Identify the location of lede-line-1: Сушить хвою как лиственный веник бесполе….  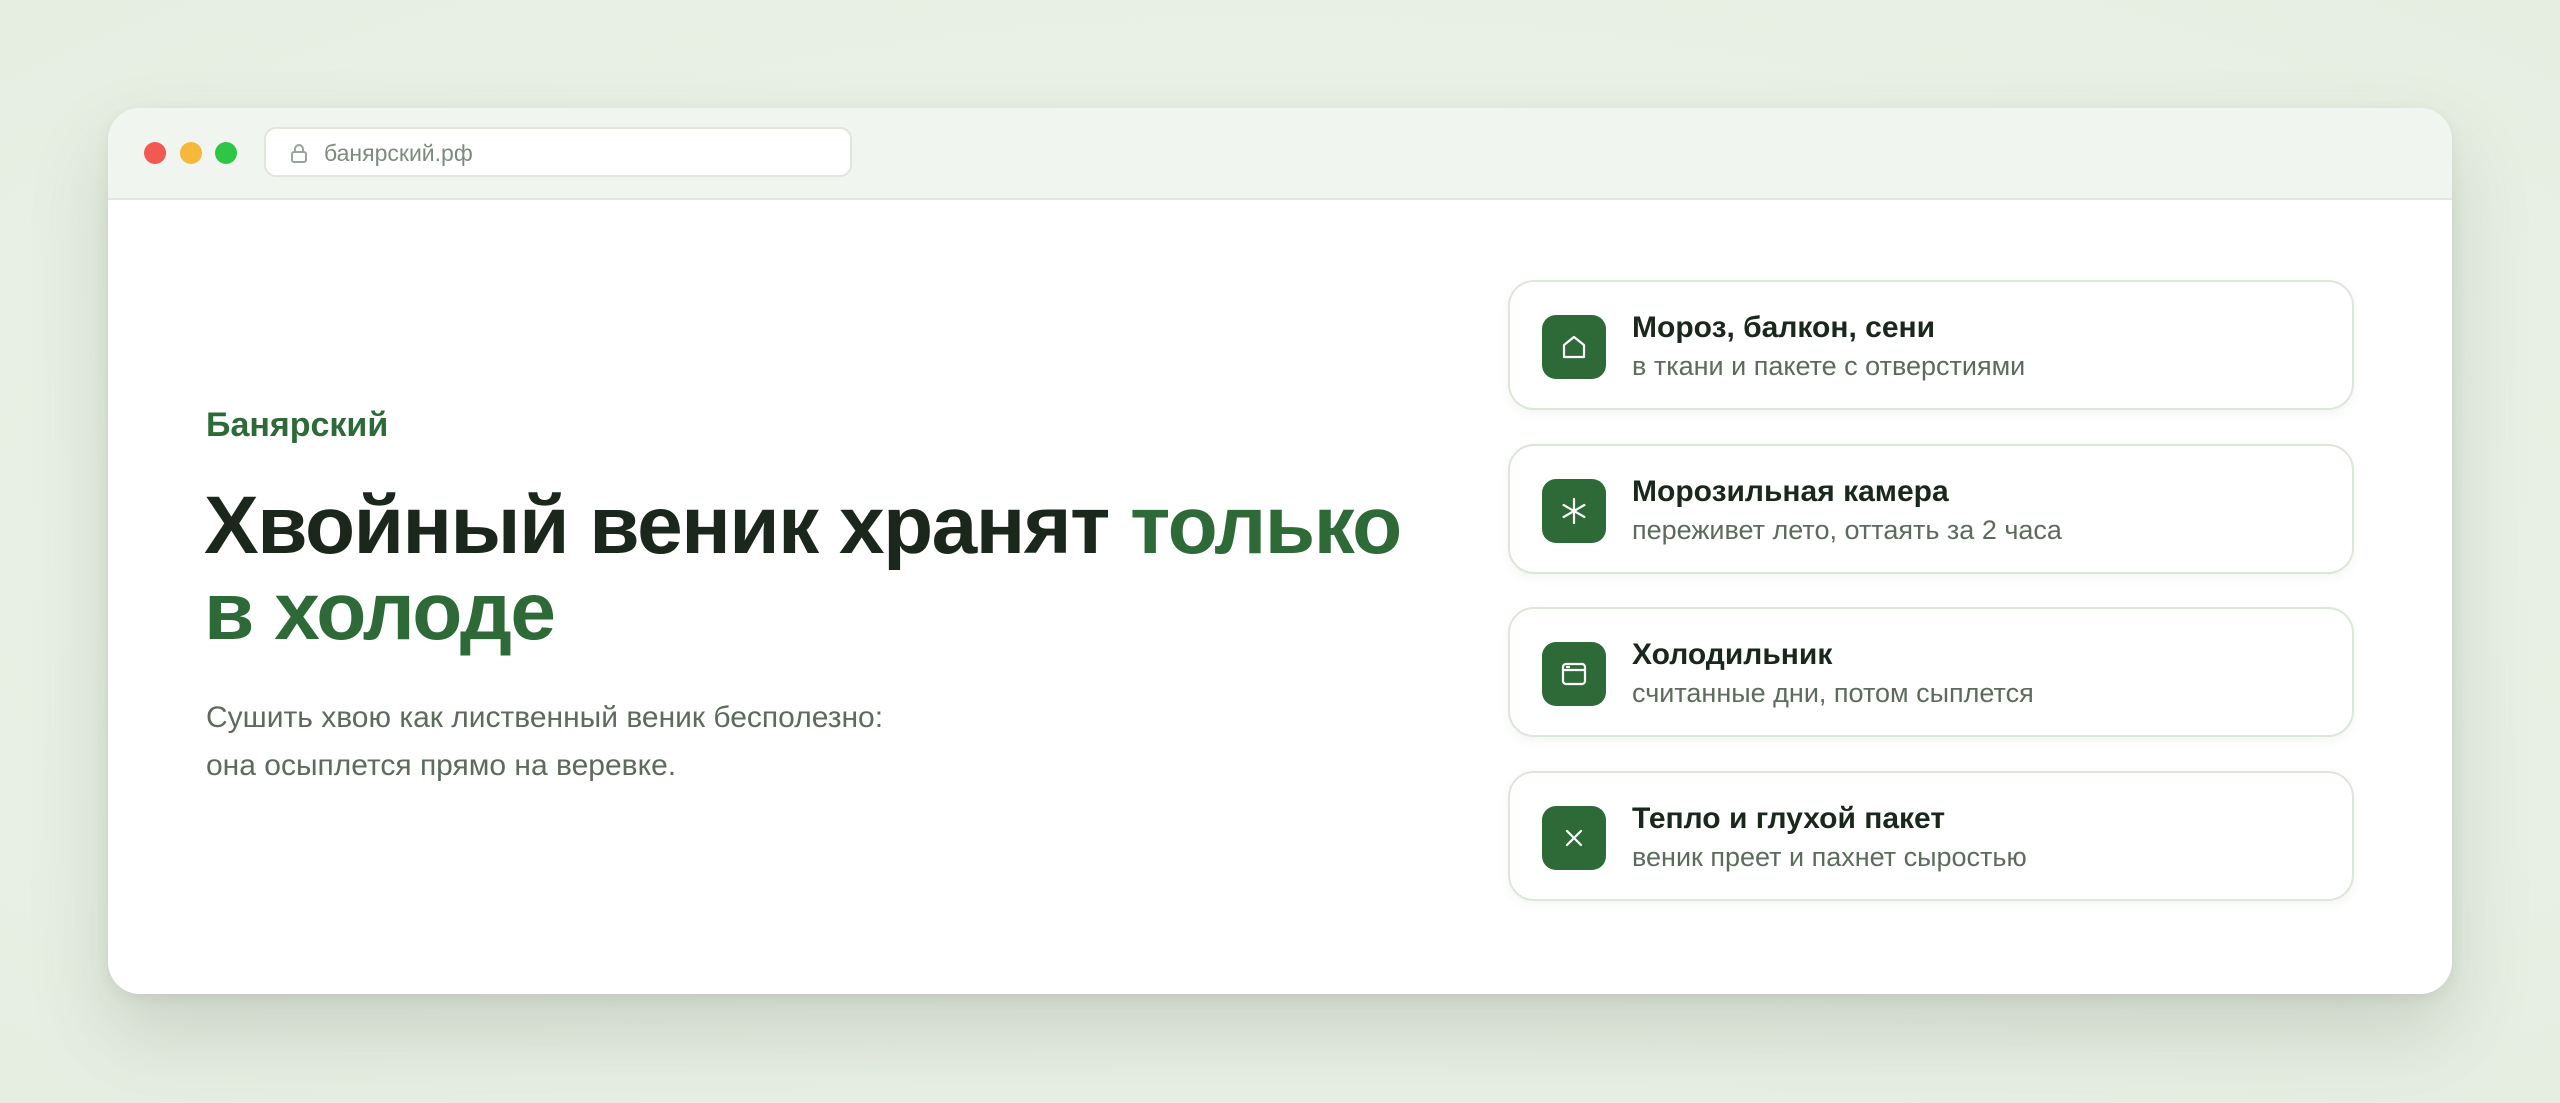
(545, 717).